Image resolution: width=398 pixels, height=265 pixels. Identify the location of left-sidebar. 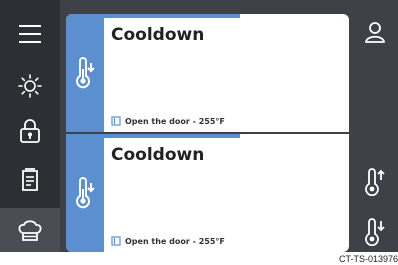
(30, 126).